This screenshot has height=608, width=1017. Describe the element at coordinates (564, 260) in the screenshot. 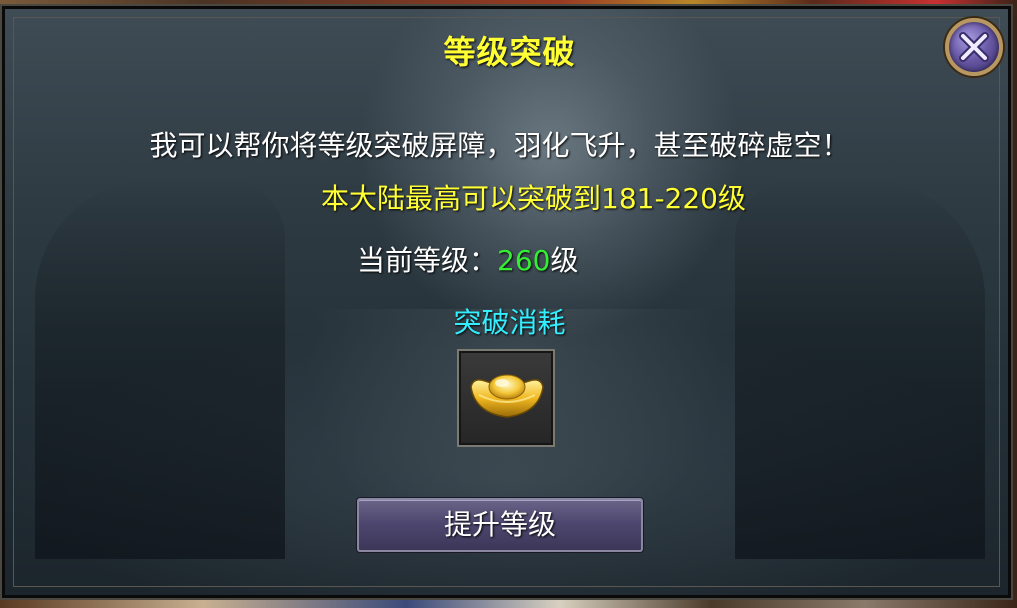

I see `current-level-unit: 级` at that location.